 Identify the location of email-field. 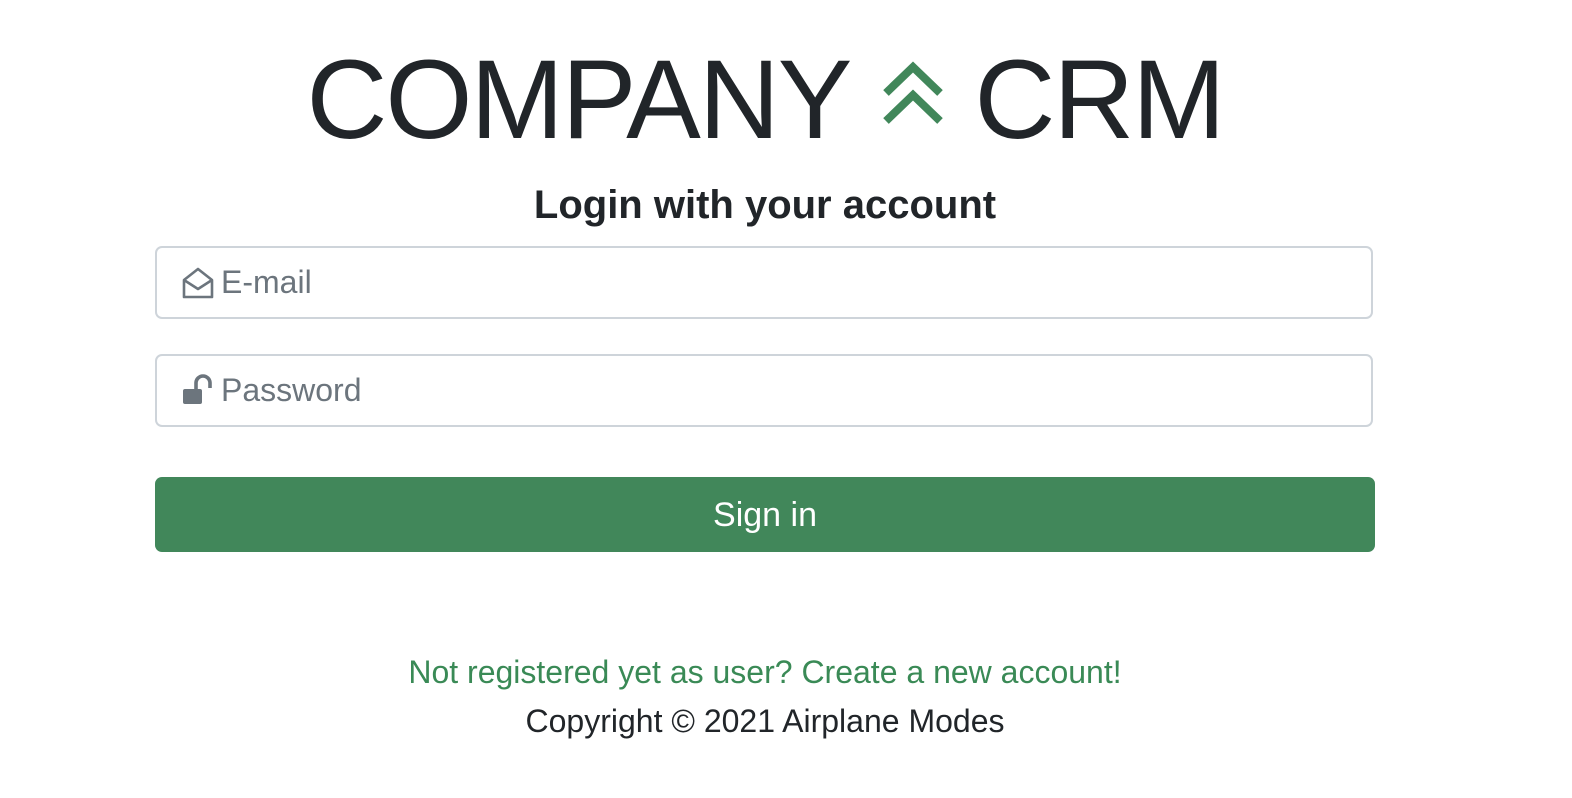
(764, 282).